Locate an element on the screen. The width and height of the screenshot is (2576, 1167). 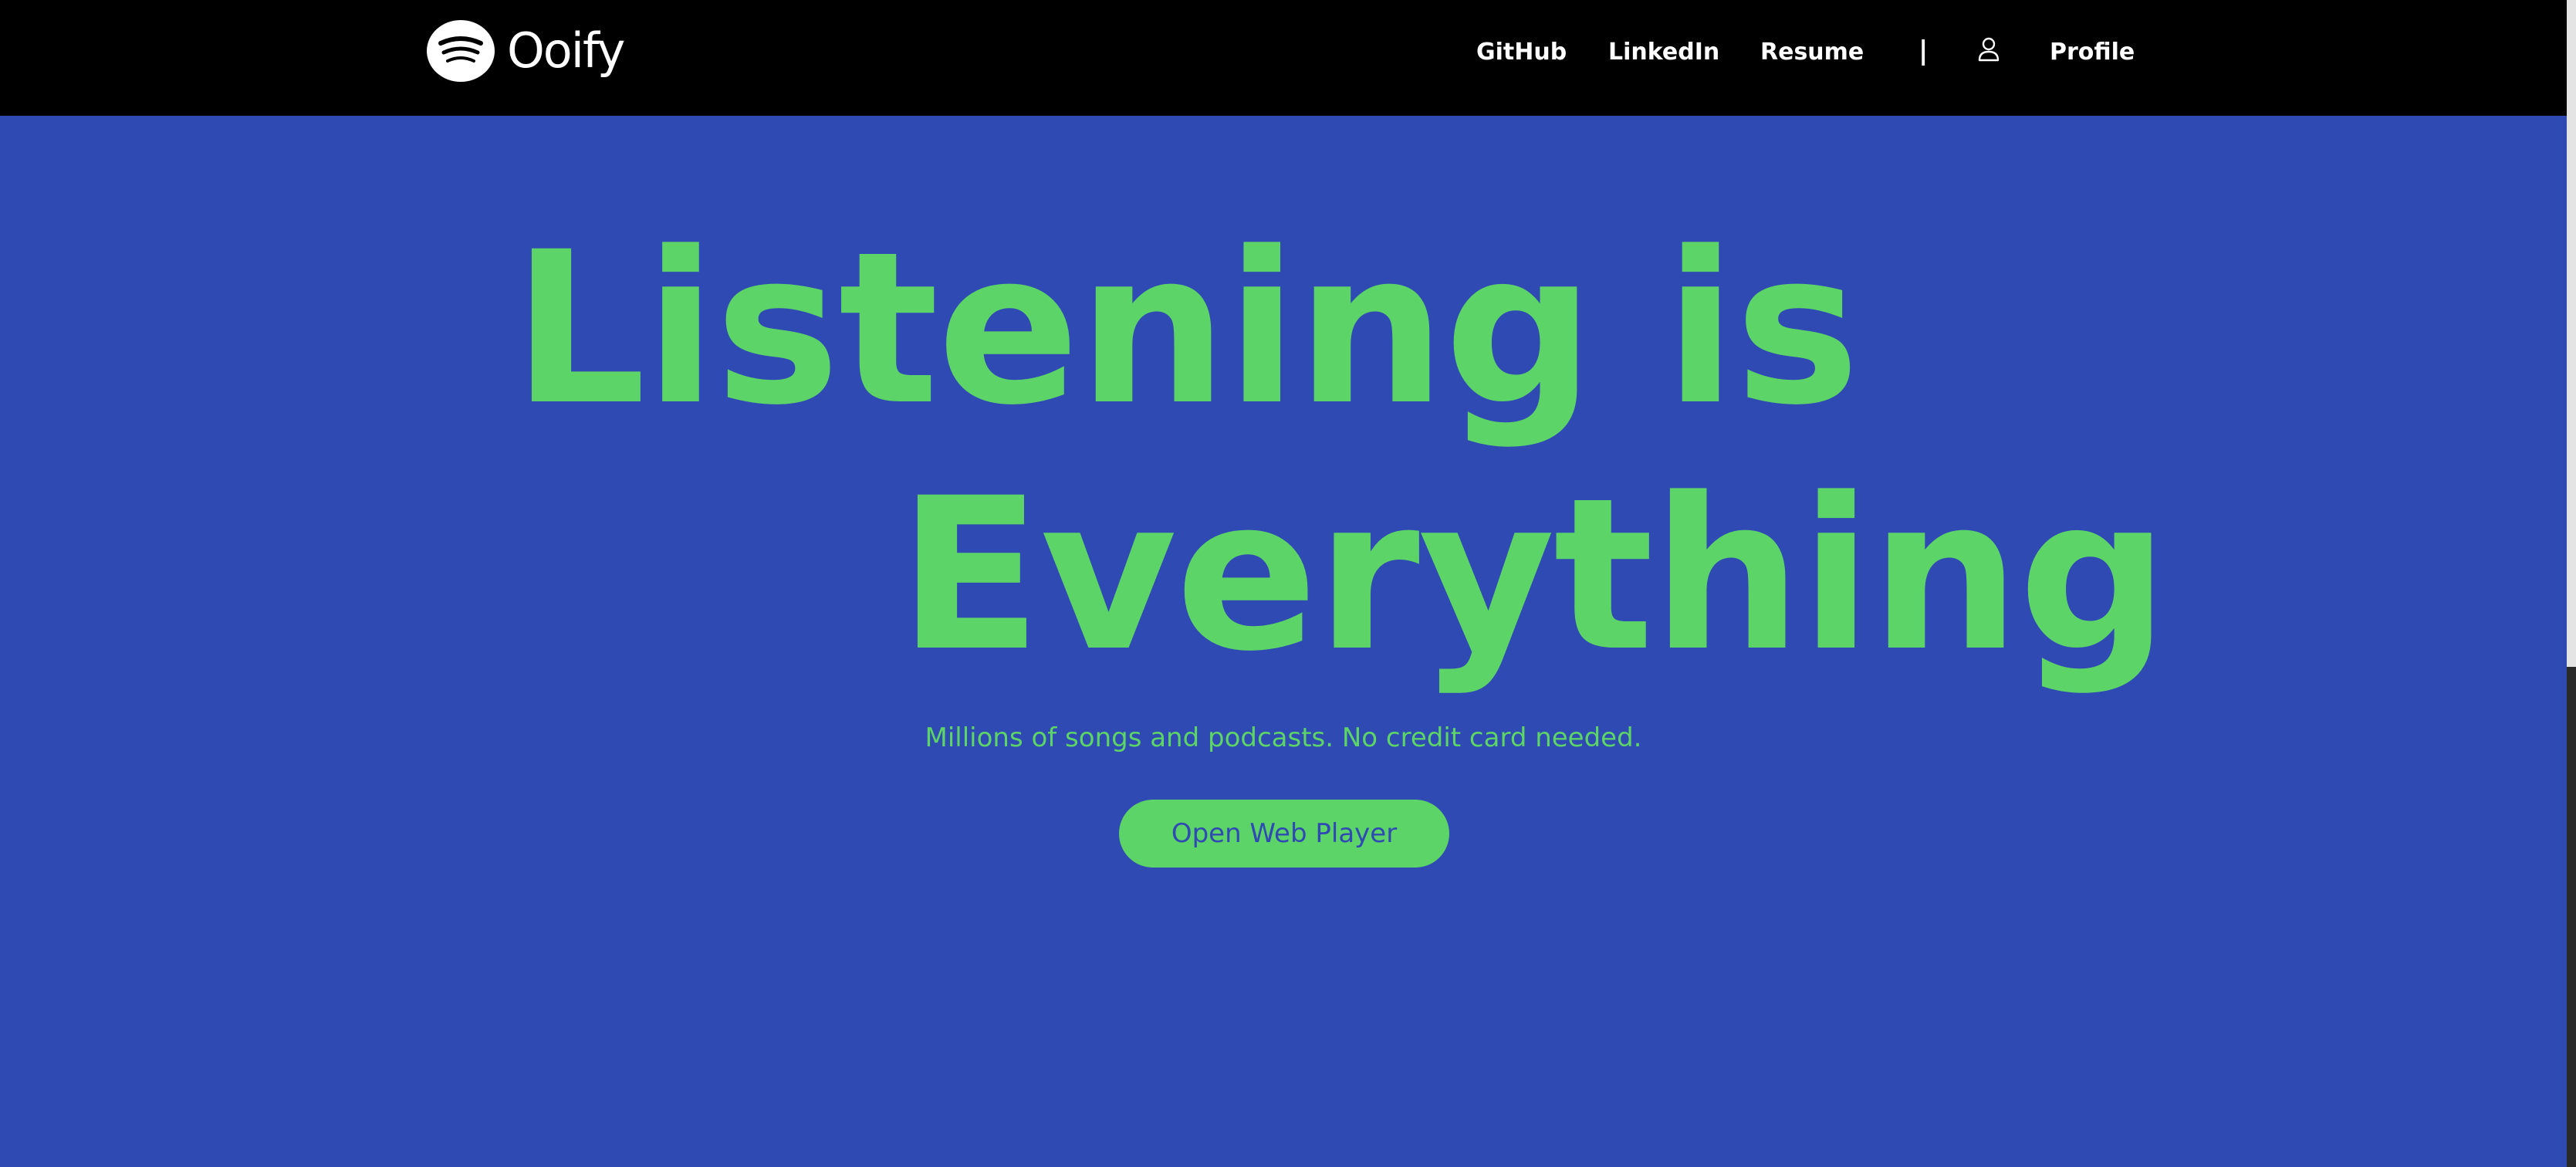
nav-link-linkedin: LinkedIn is located at coordinates (1663, 52).